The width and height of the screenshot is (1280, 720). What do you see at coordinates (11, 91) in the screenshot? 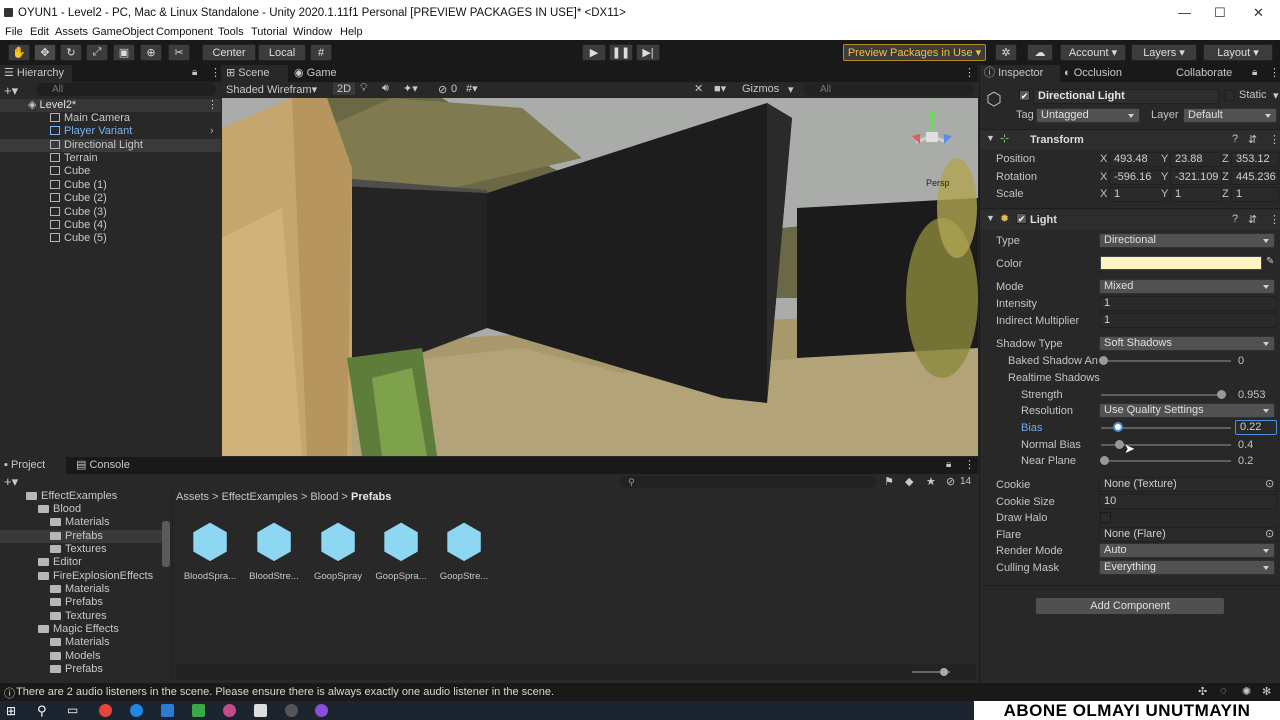
I see `add-icon: +▾` at bounding box center [11, 91].